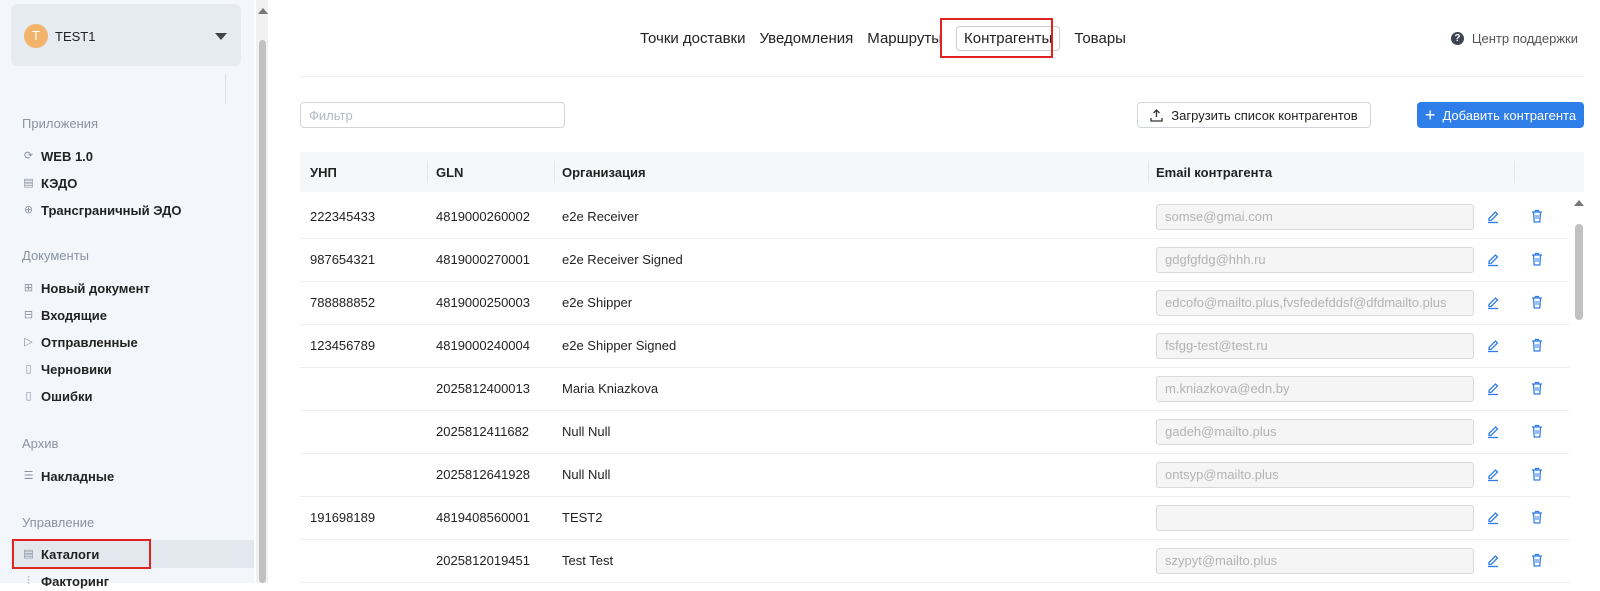 This screenshot has height=591, width=1600. What do you see at coordinates (78, 476) in the screenshot?
I see `sidebar-item-label: Накладные` at bounding box center [78, 476].